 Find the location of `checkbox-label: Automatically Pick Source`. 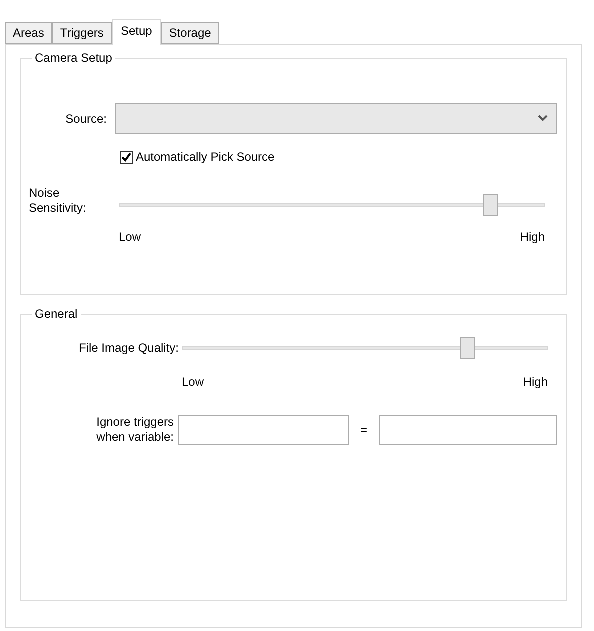

checkbox-label: Automatically Pick Source is located at coordinates (205, 157).